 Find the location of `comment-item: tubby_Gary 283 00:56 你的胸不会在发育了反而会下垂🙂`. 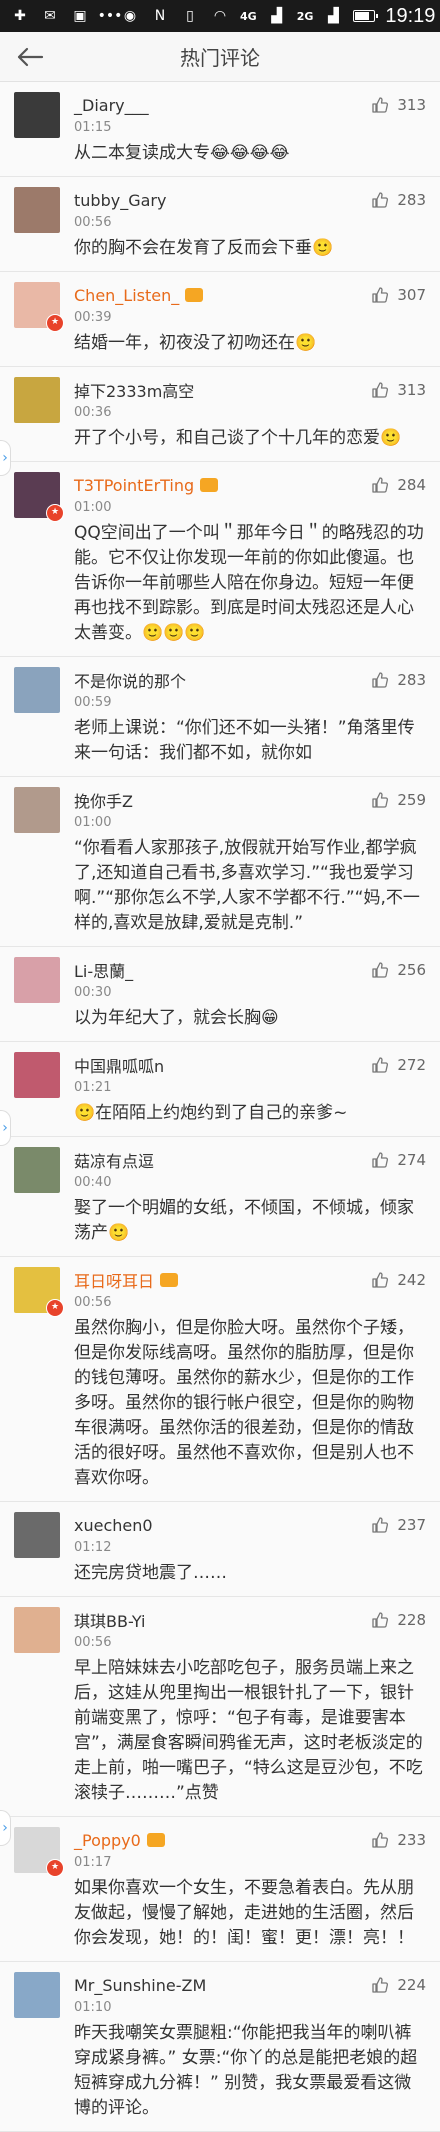

comment-item: tubby_Gary 283 00:56 你的胸不会在发育了反而会下垂🙂 is located at coordinates (220, 224).